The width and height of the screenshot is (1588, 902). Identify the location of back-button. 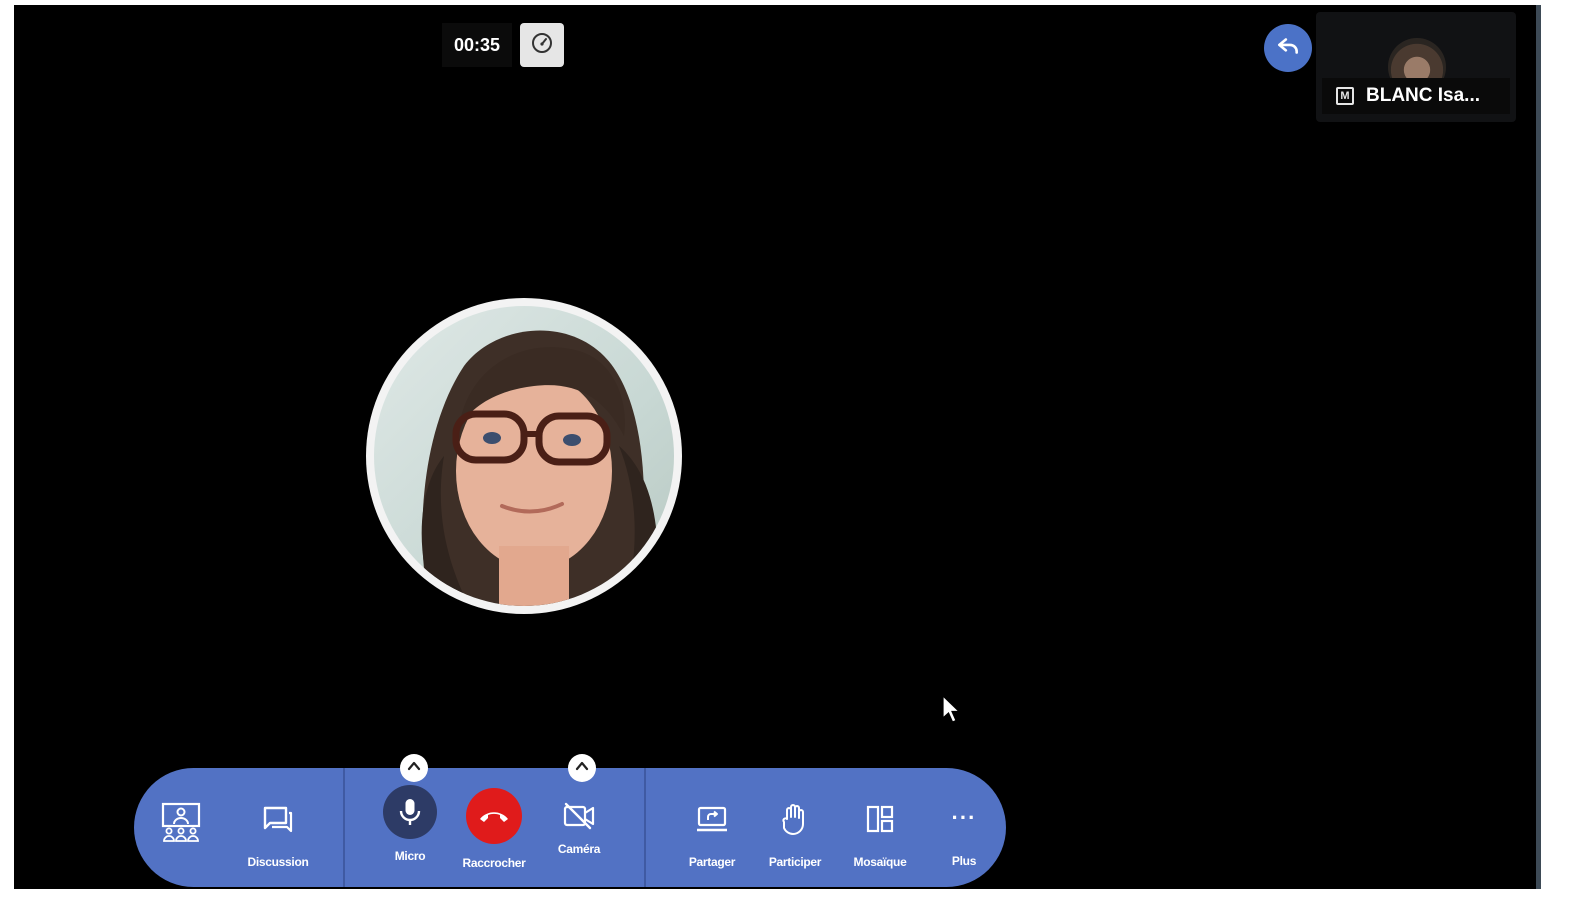
(1288, 48).